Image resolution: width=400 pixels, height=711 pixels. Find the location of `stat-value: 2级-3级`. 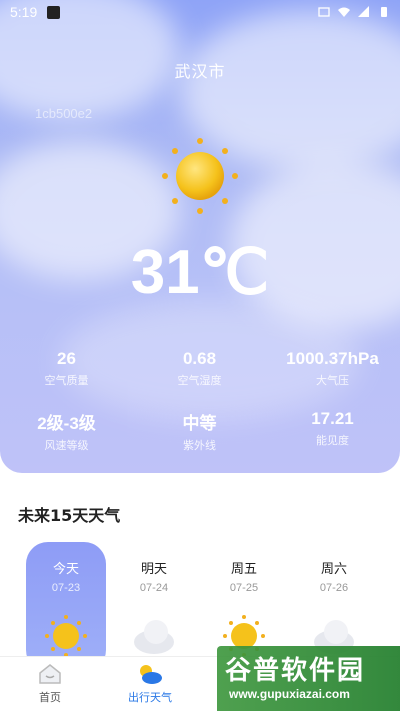

stat-value: 2级-3级 is located at coordinates (66, 423).